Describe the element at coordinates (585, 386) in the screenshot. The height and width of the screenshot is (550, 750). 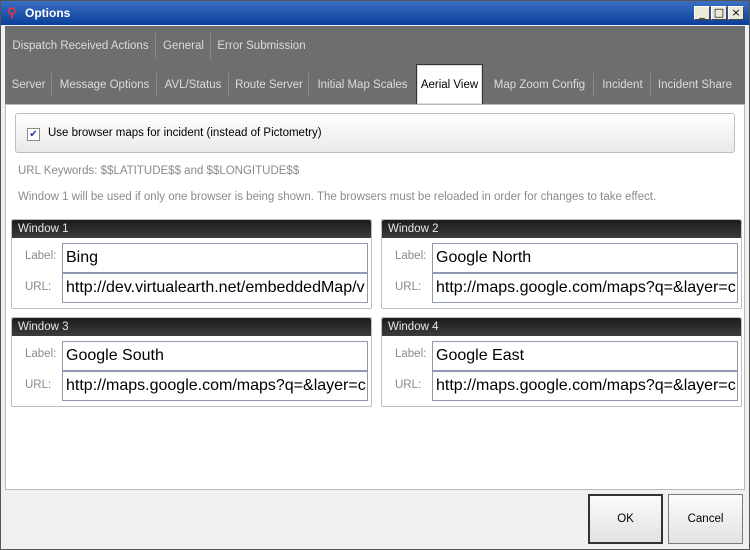
I see `window-4-url-input: http://maps.google.com/maps?q=&layer=c` at that location.